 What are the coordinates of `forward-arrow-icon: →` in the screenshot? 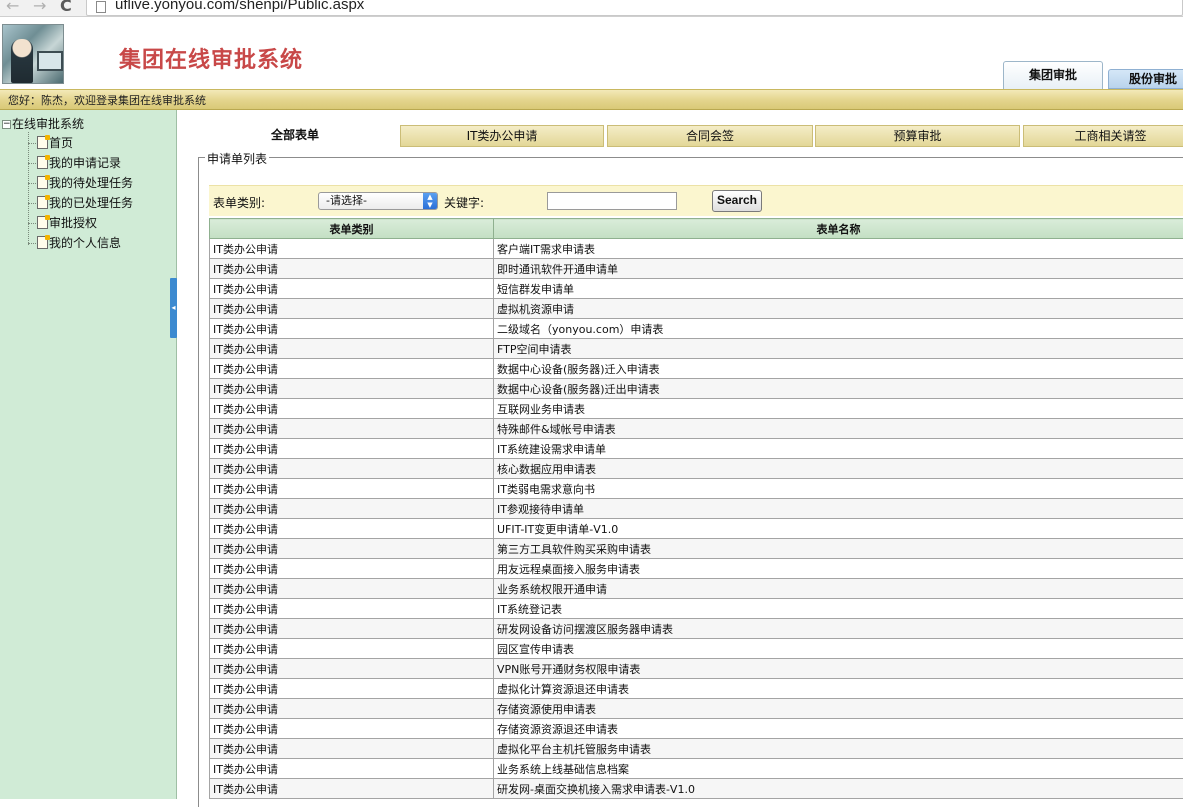 It's located at (39, 7).